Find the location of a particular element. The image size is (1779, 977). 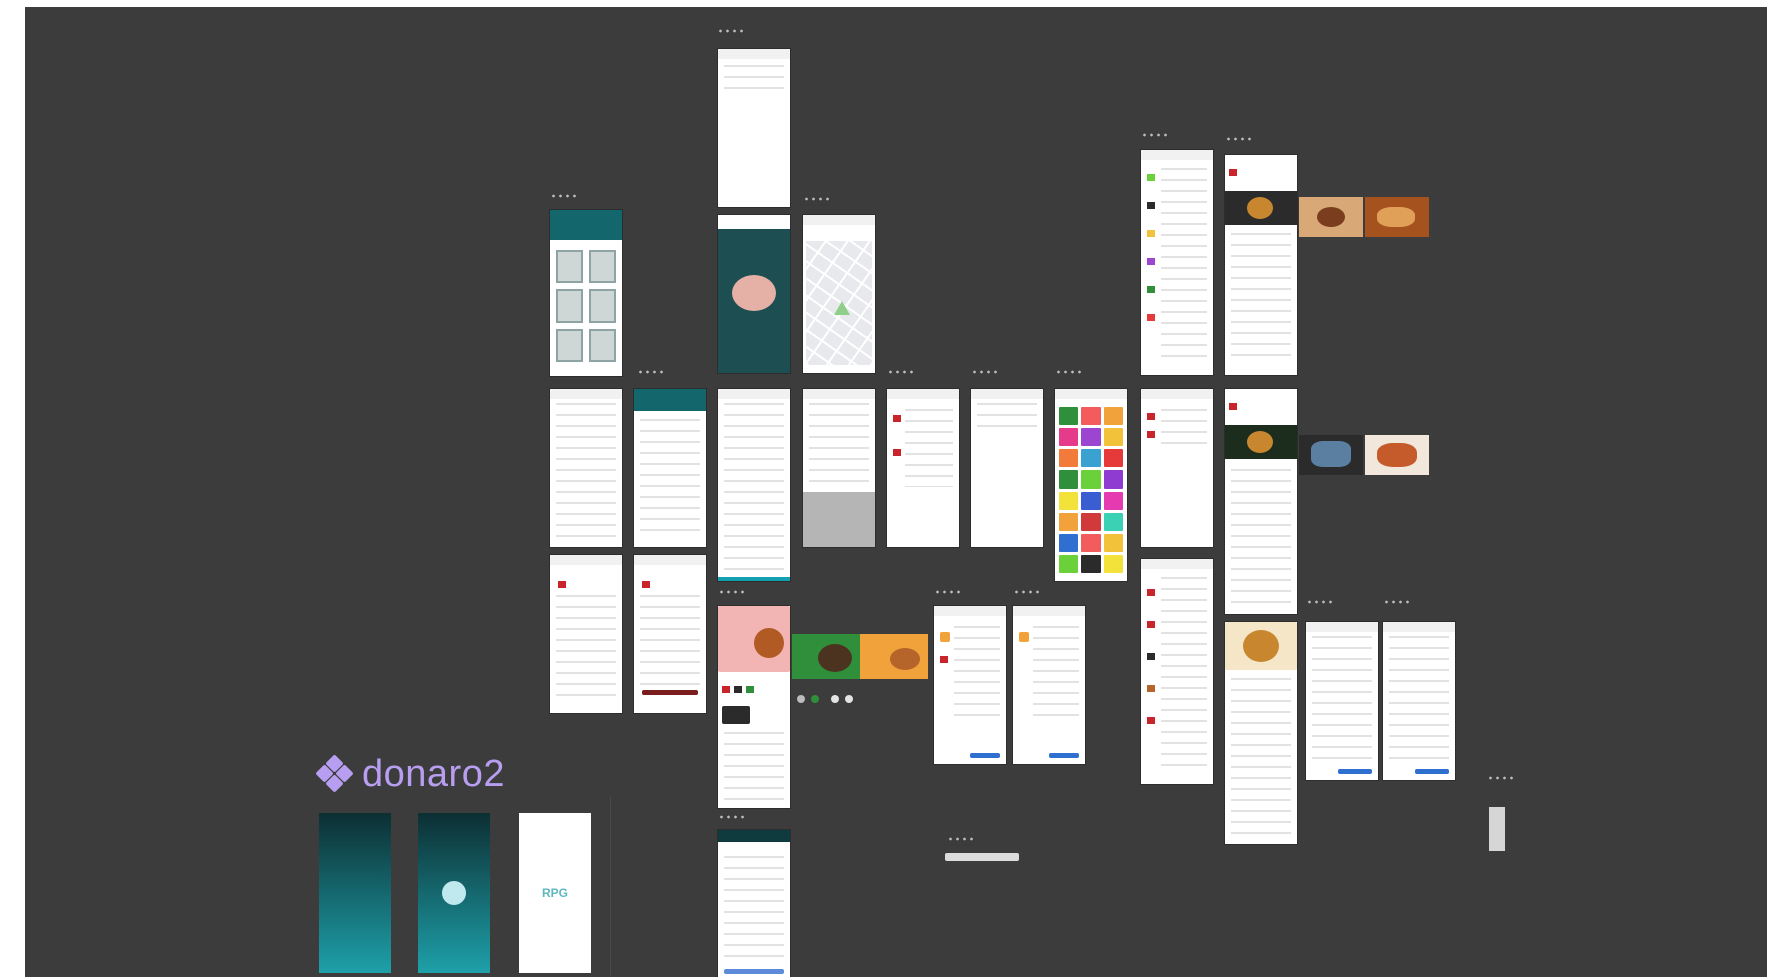

settings-list-screen is located at coordinates (754, 485).